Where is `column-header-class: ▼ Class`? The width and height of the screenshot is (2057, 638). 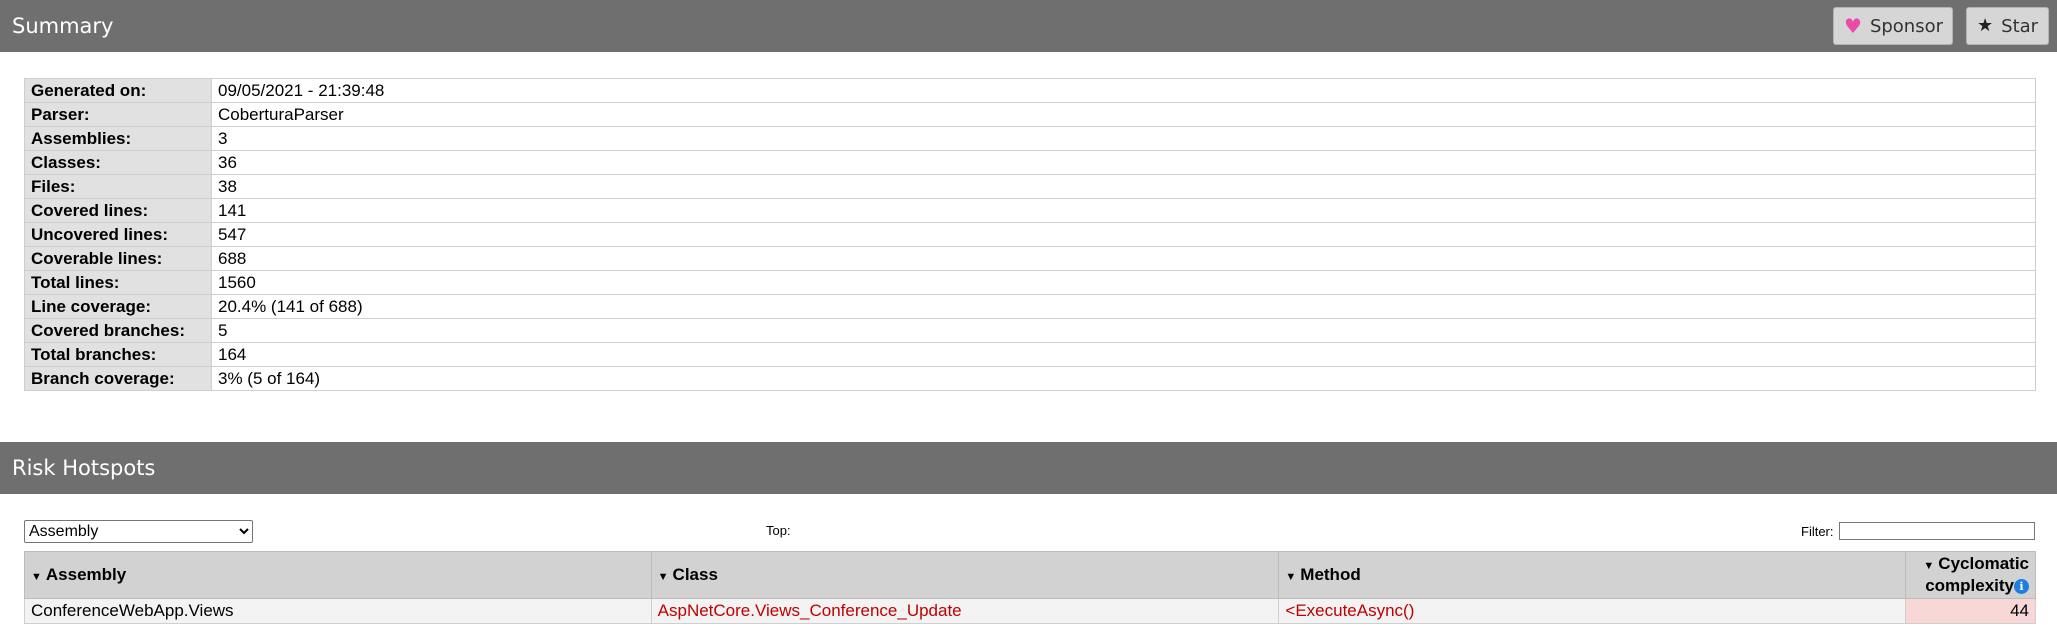 column-header-class: ▼ Class is located at coordinates (965, 575).